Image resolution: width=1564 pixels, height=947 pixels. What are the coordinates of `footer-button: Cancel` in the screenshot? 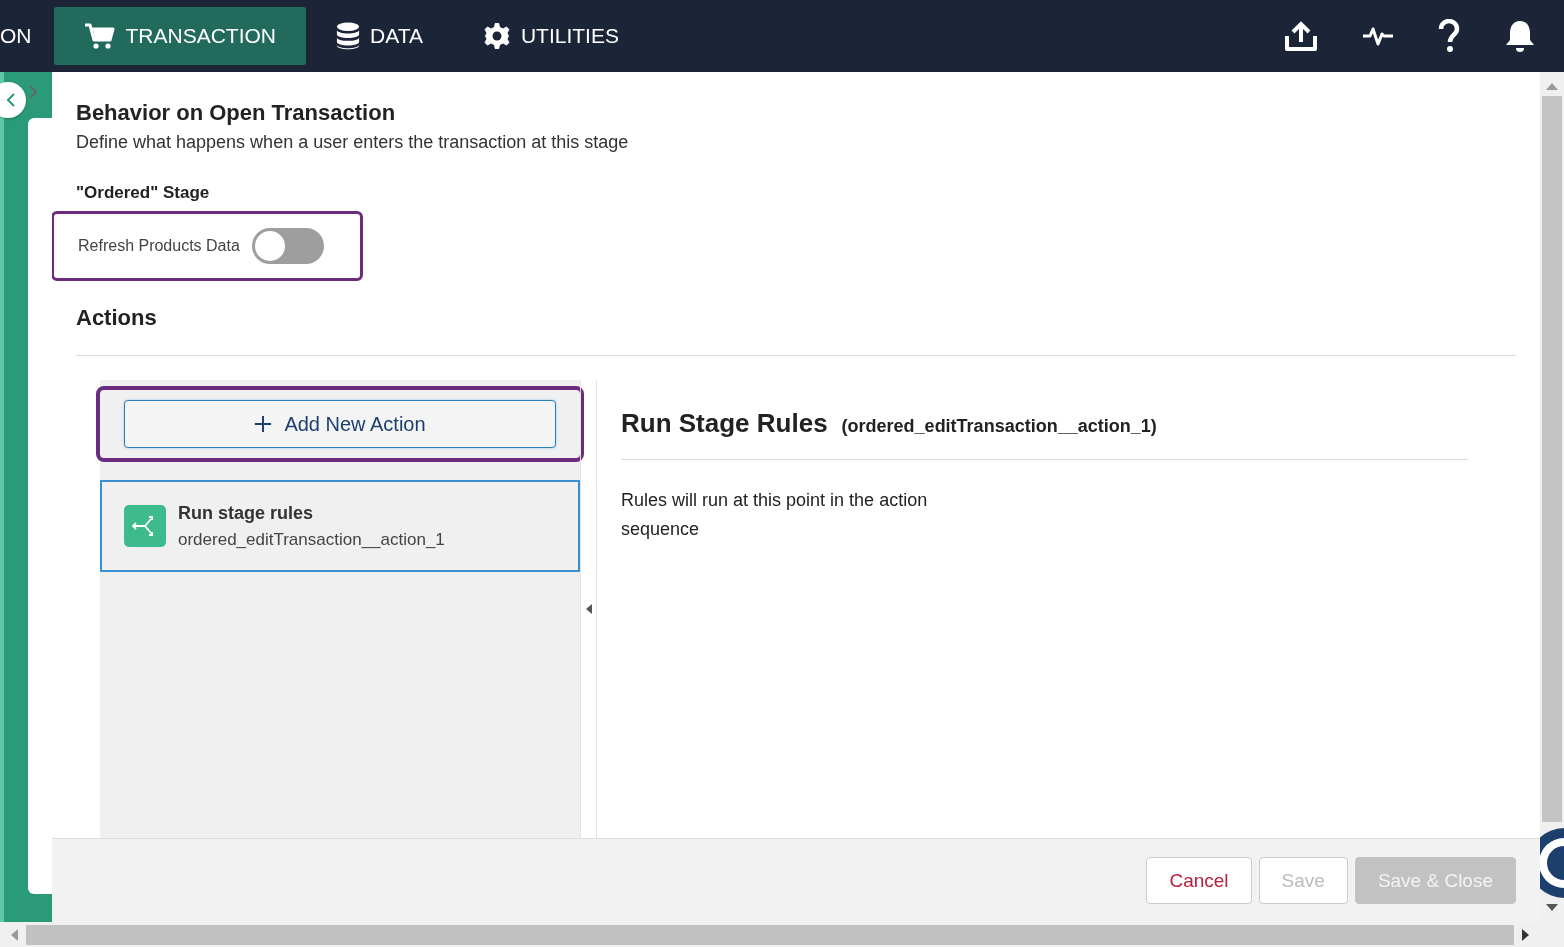 It's located at (1199, 880).